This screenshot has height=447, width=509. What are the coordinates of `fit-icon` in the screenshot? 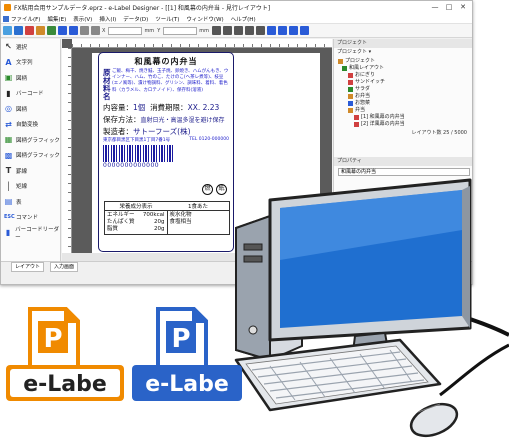 It's located at (293, 30).